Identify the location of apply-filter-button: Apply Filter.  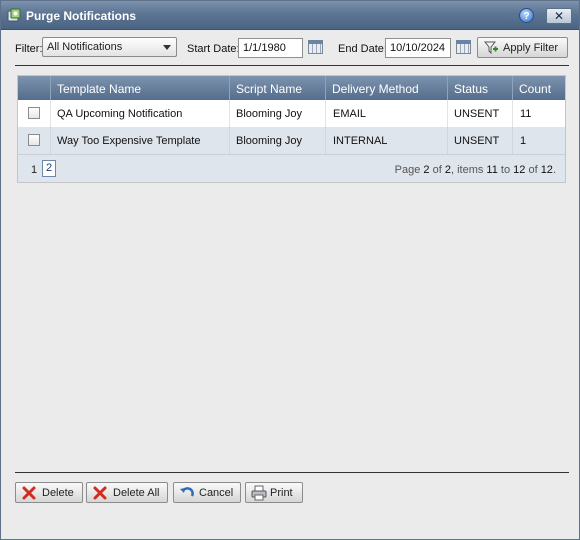
(522, 47).